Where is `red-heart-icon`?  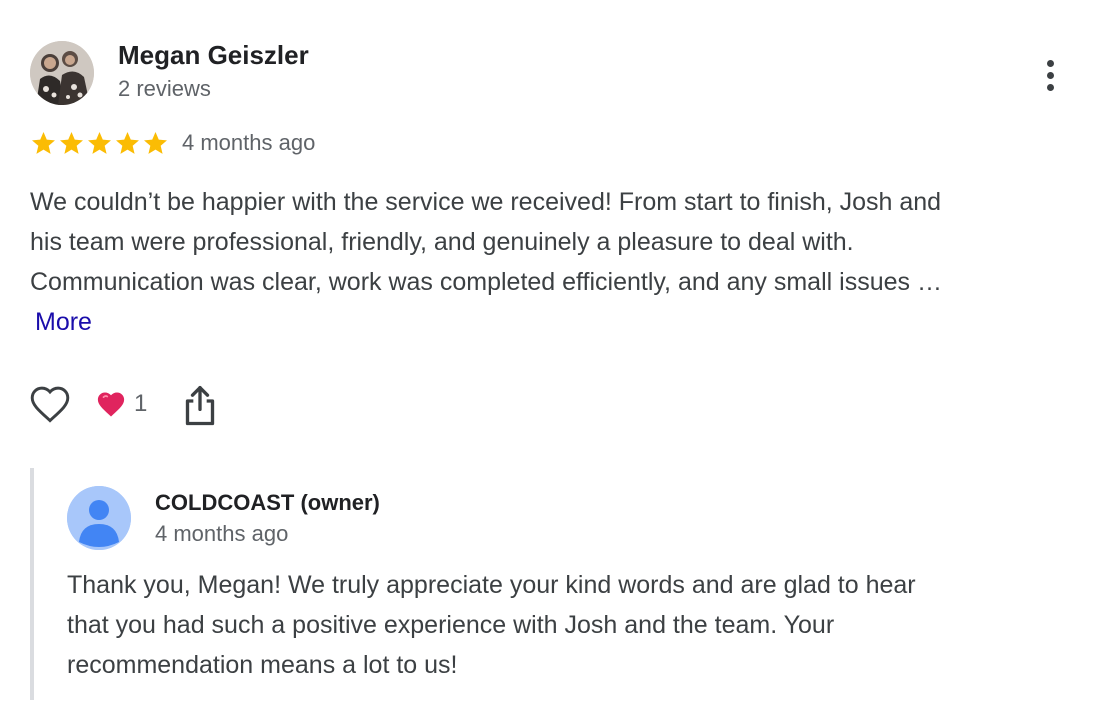
red-heart-icon is located at coordinates (111, 404).